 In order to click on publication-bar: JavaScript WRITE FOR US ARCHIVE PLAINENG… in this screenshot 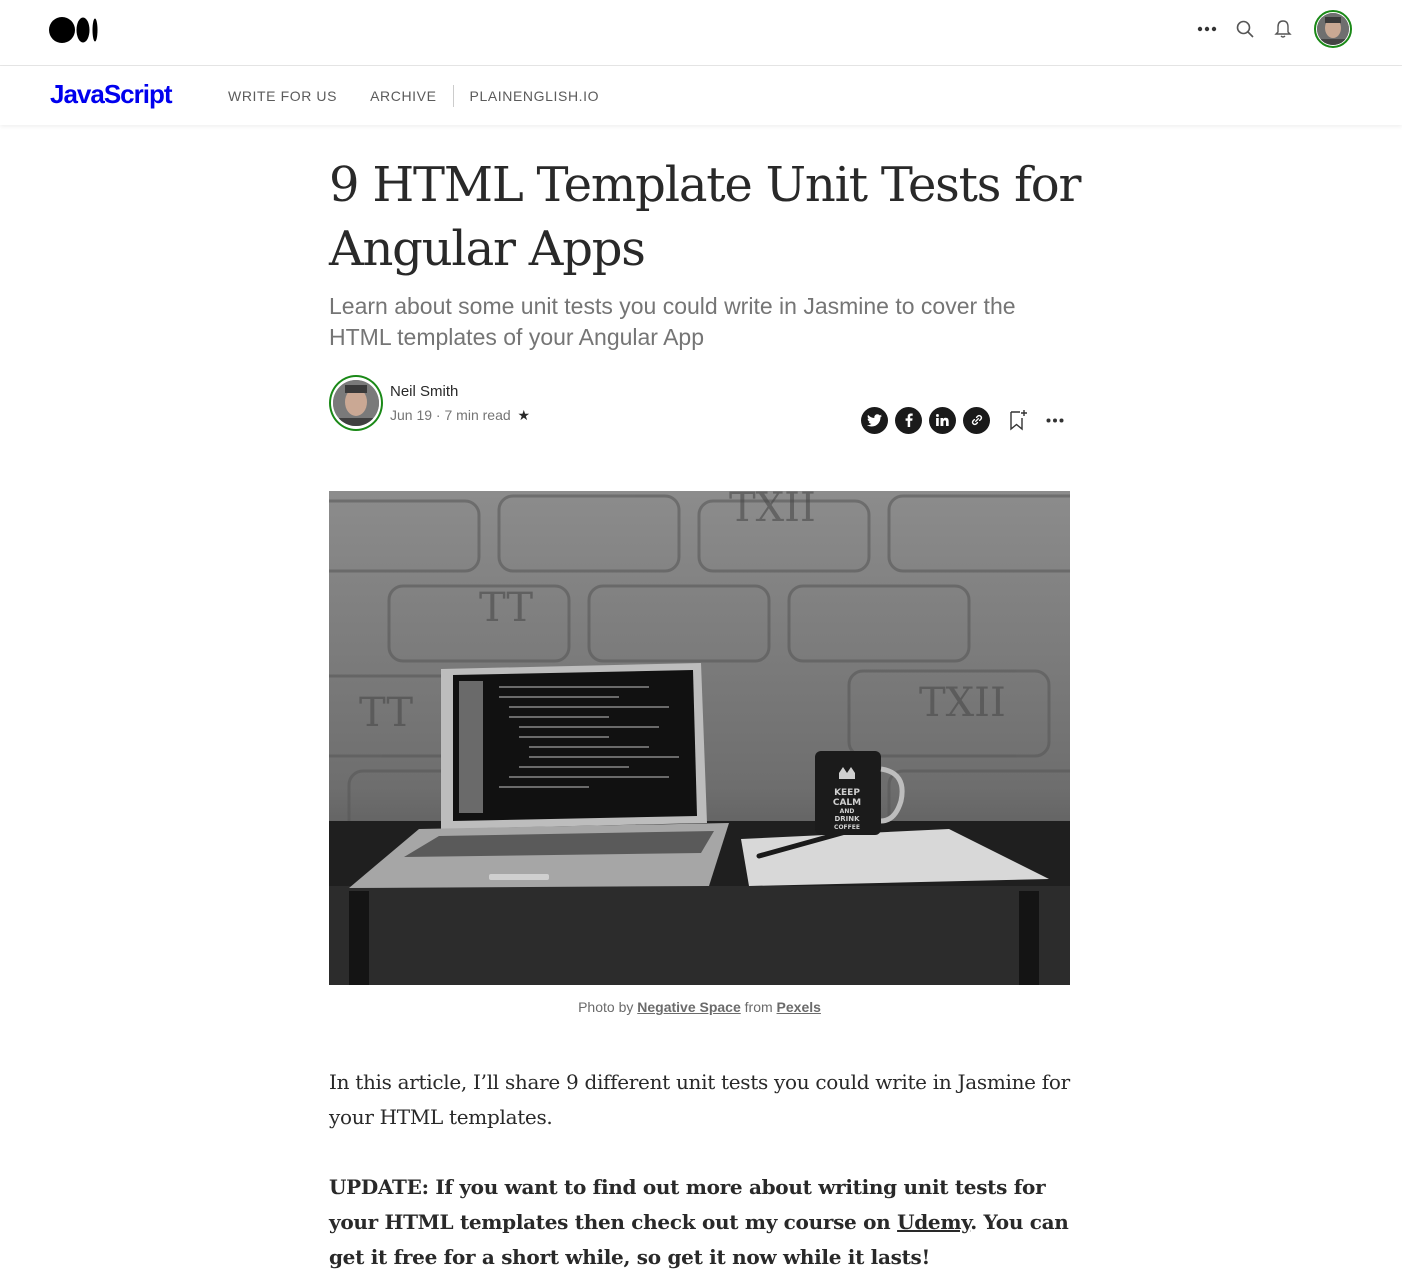, I will do `click(701, 95)`.